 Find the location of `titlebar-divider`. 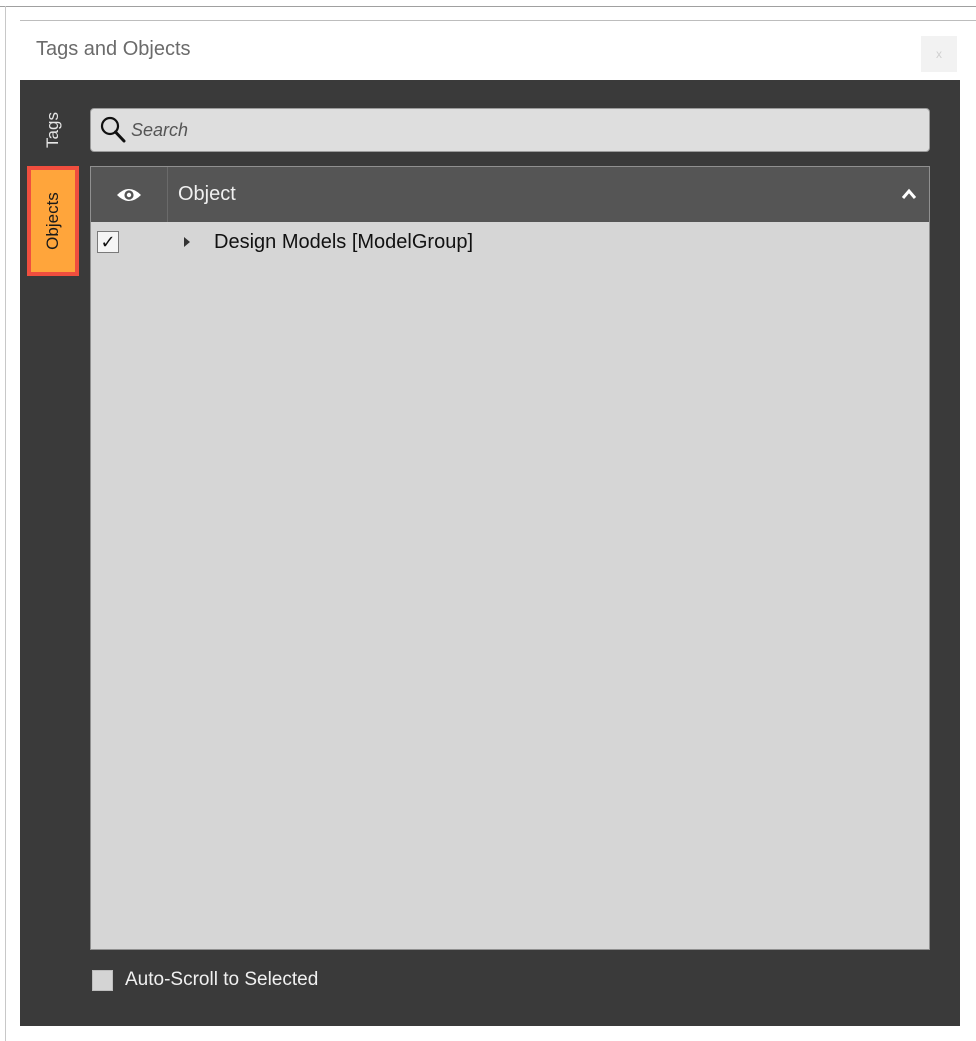

titlebar-divider is located at coordinates (498, 20).